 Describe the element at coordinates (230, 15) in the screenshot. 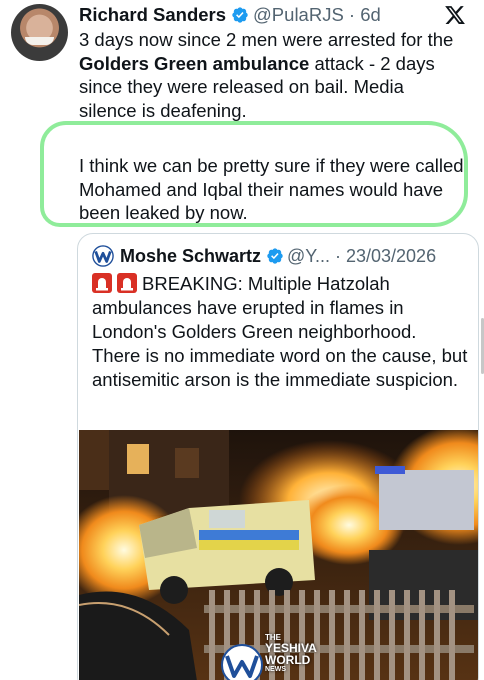

I see `tweet-header: Richard Sanders @PulaRJS · 6d` at that location.